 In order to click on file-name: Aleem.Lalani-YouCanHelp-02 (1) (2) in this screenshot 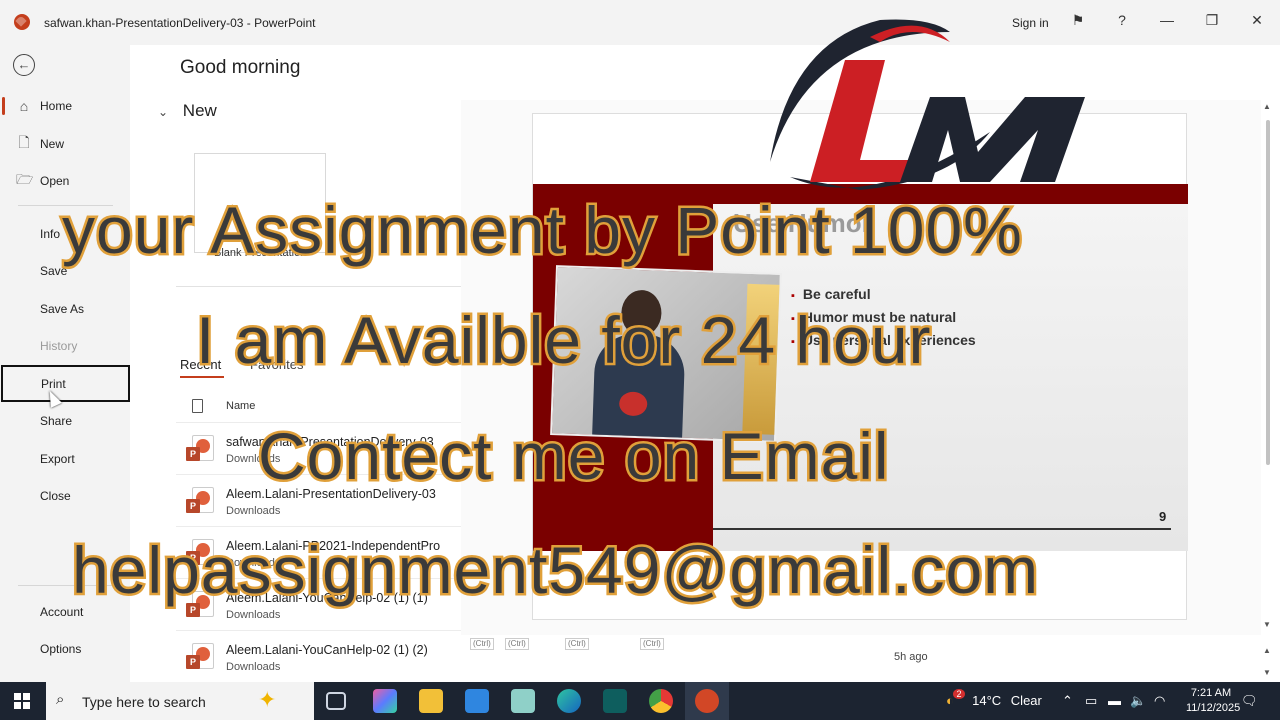, I will do `click(327, 650)`.